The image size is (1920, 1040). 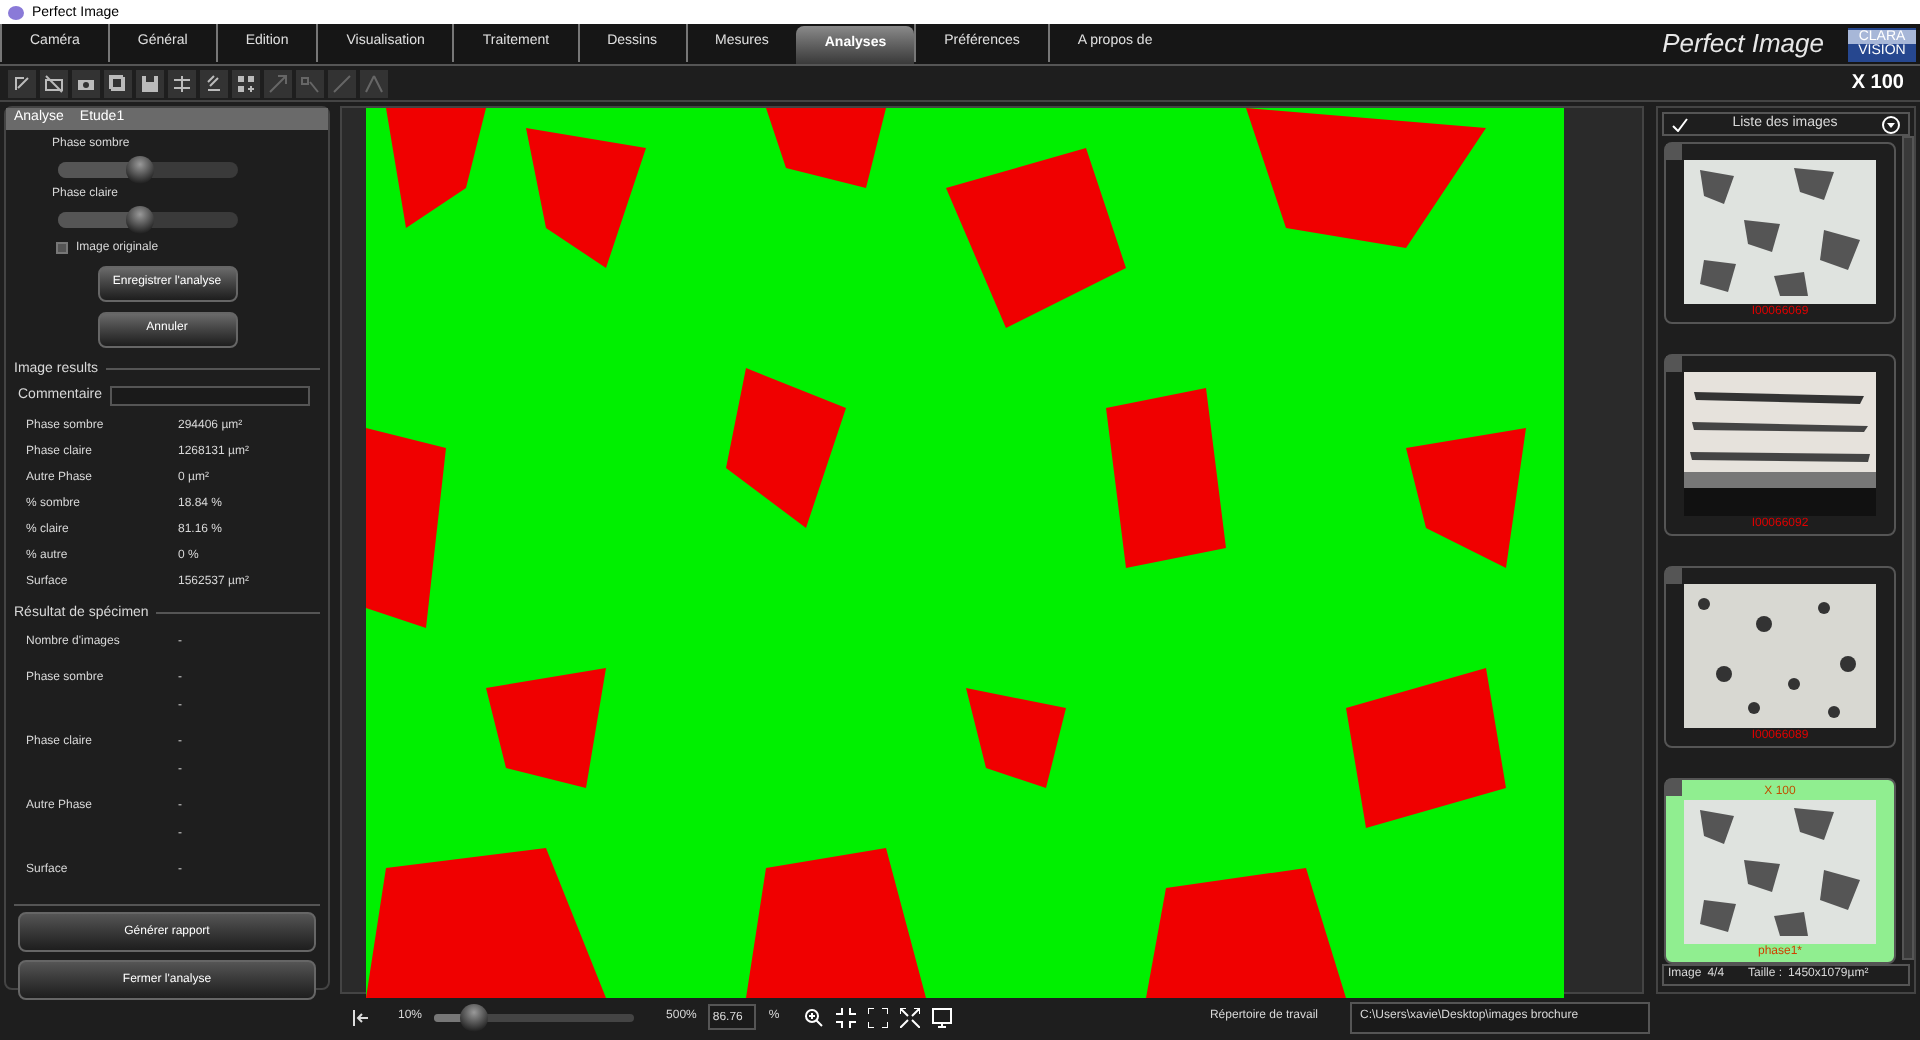 I want to click on edit-icon, so click(x=22, y=83).